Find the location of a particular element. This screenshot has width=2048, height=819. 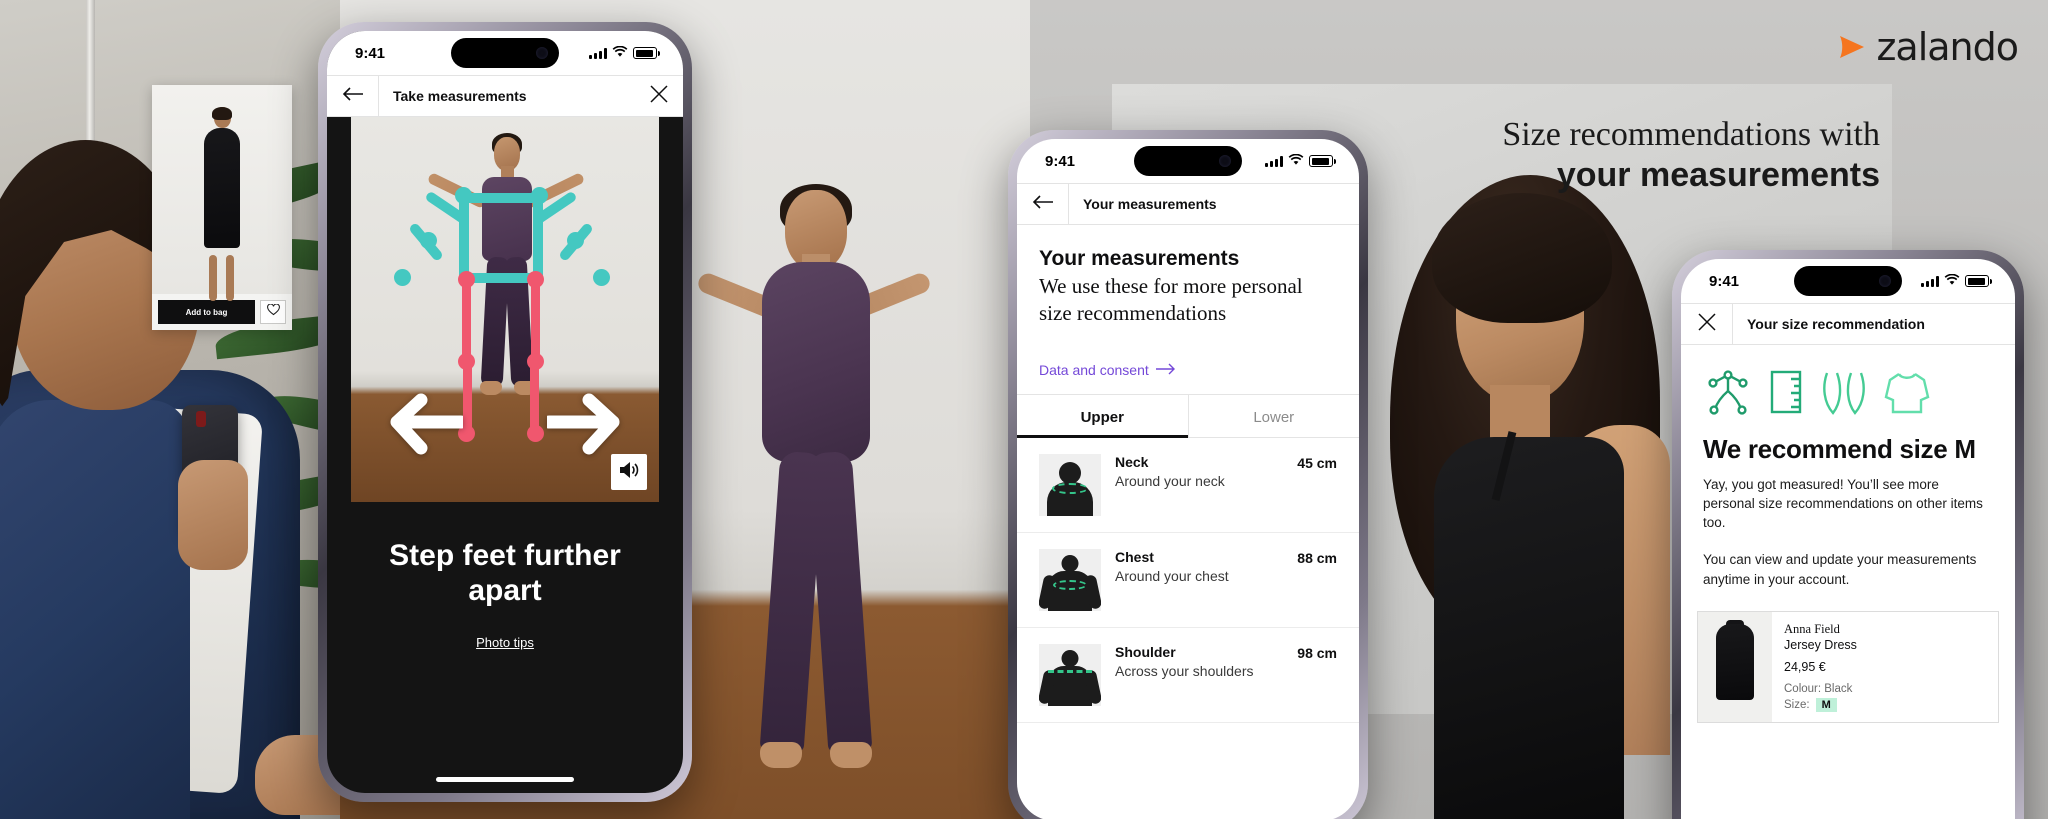

measurement-name: Shoulder is located at coordinates (1145, 651).